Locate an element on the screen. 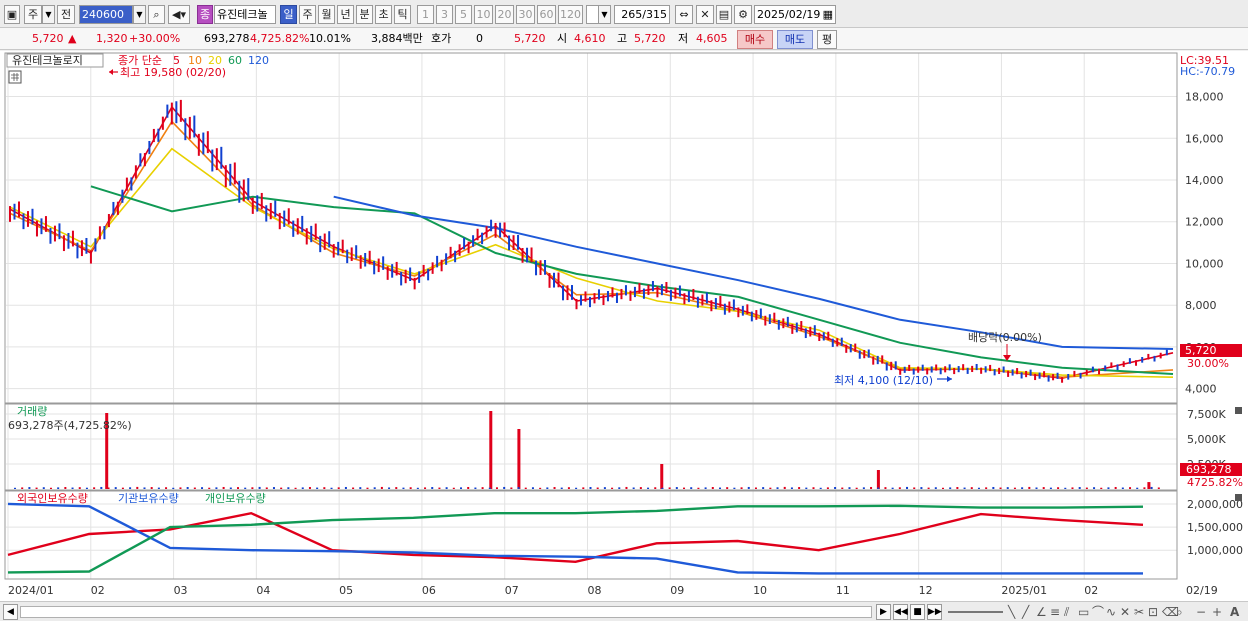 The height and width of the screenshot is (621, 1248). draw-arc-icon: ⌒ is located at coordinates (1098, 612).